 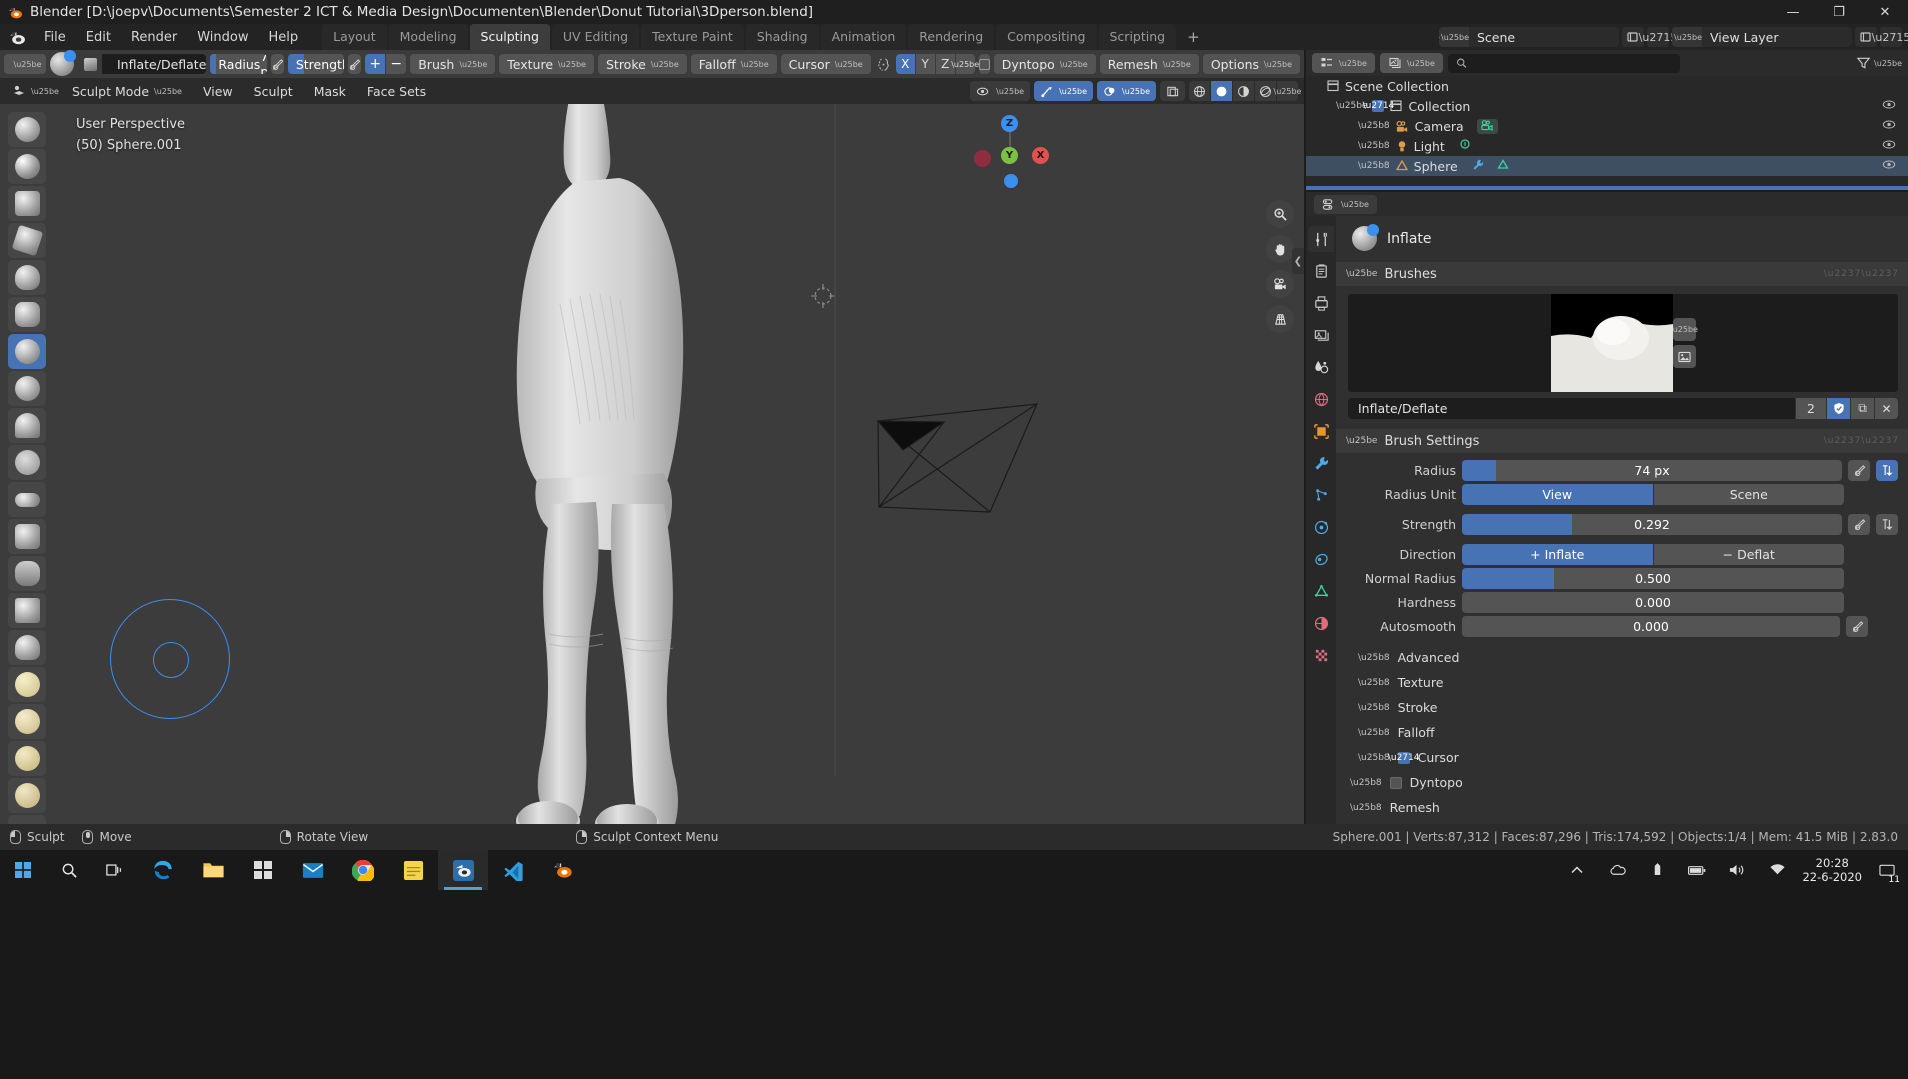 I want to click on subpanel-remesh: \u25b8 Remesh, so click(x=1622, y=807).